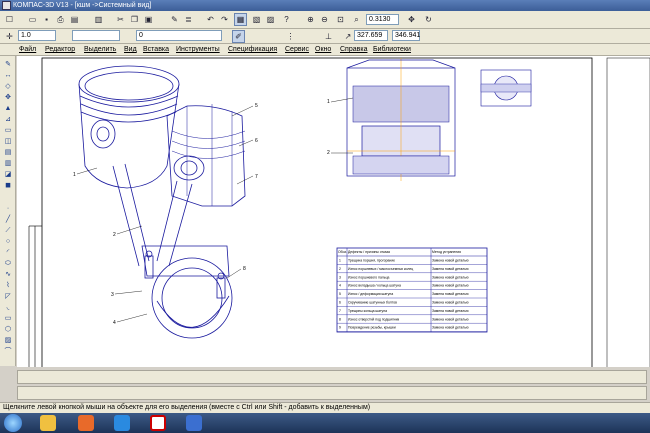 Image resolution: width=650 pixels, height=433 pixels. I want to click on special-control-panel, so click(332, 393).